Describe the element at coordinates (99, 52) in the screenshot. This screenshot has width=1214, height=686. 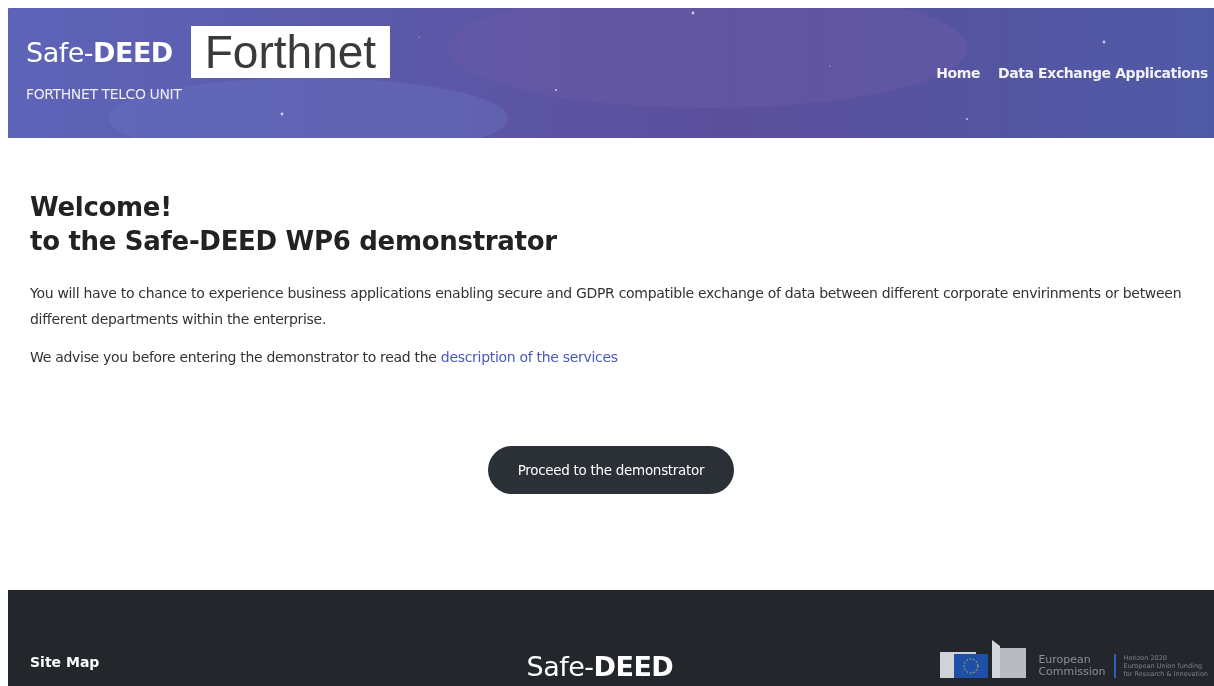
I see `brand-logo: Safe-DEED` at that location.